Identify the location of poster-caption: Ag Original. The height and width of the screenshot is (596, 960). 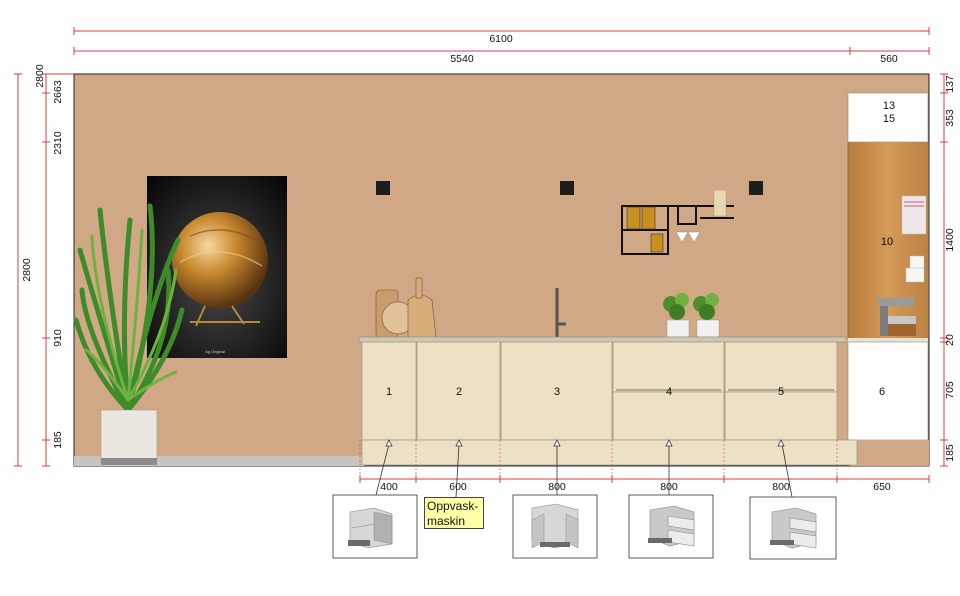
(215, 351).